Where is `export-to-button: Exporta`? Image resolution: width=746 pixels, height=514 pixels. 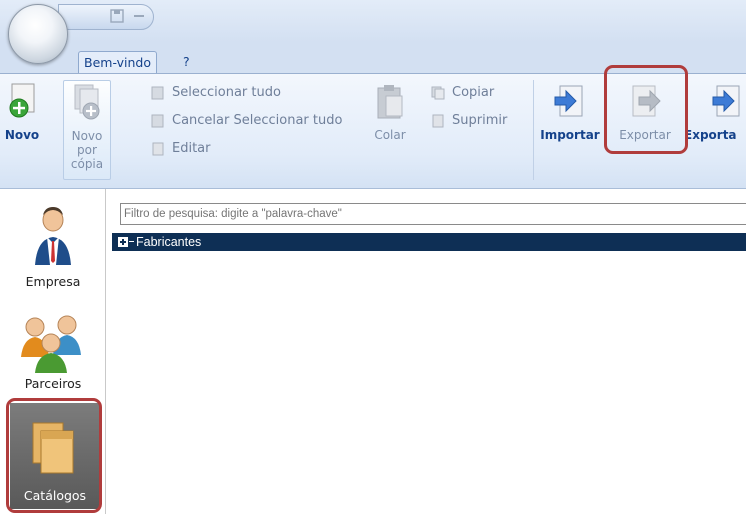 export-to-button: Exporta is located at coordinates (714, 130).